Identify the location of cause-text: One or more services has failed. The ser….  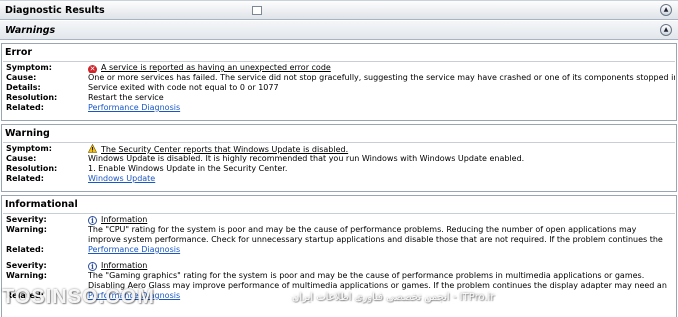
(381, 77).